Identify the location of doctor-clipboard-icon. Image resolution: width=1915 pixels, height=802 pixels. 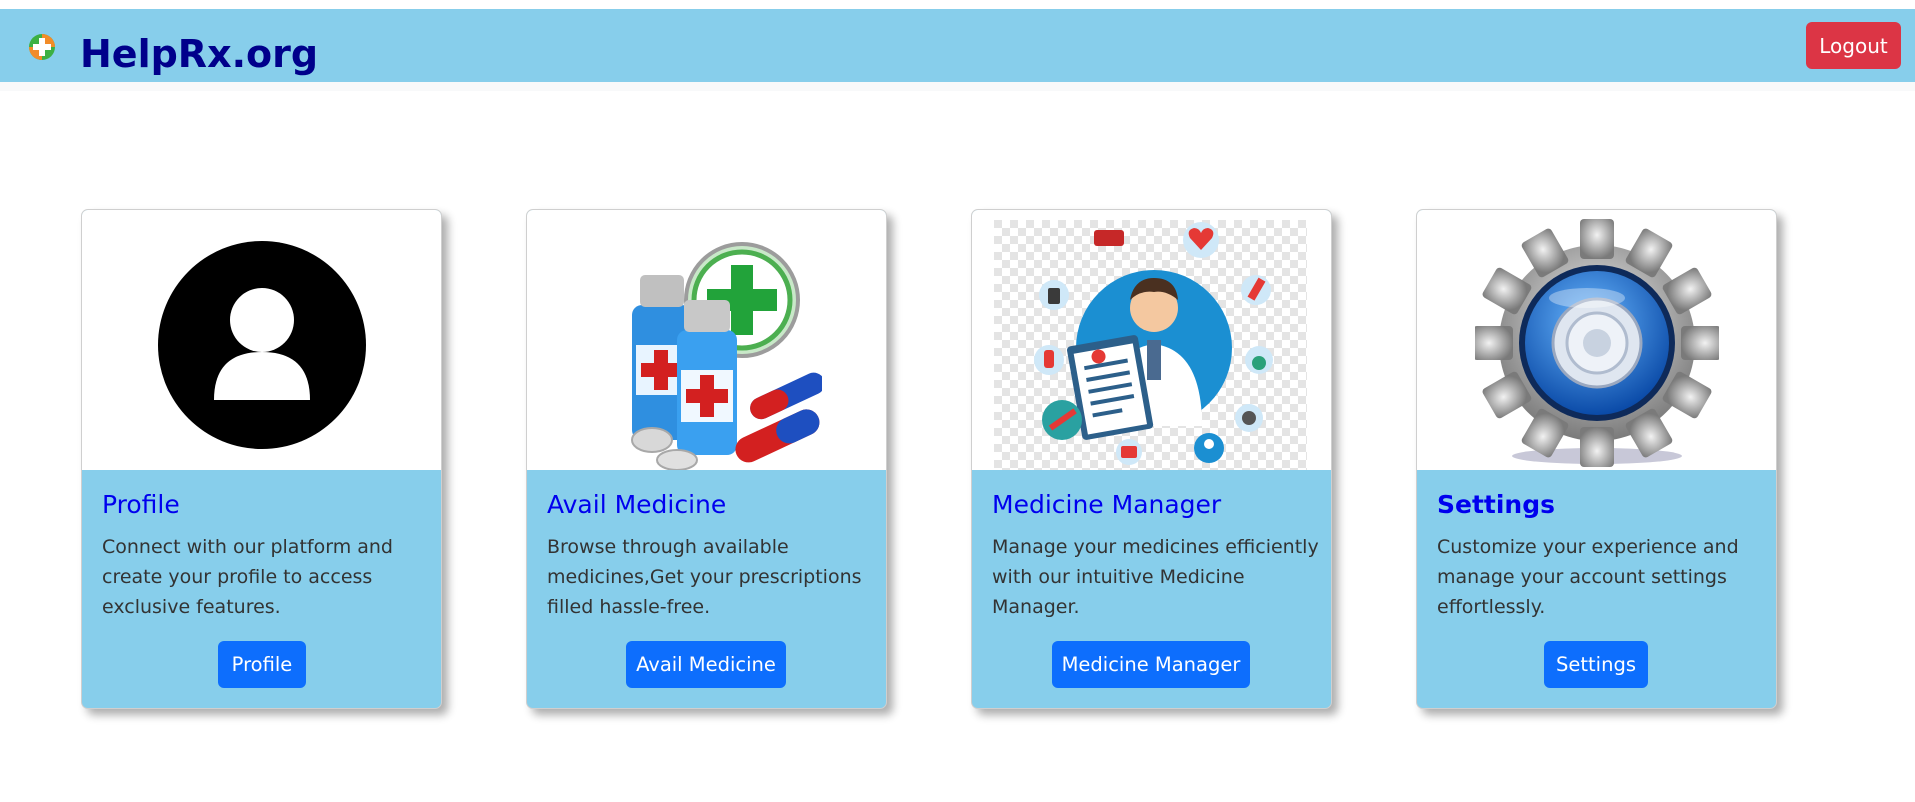
(1150, 345).